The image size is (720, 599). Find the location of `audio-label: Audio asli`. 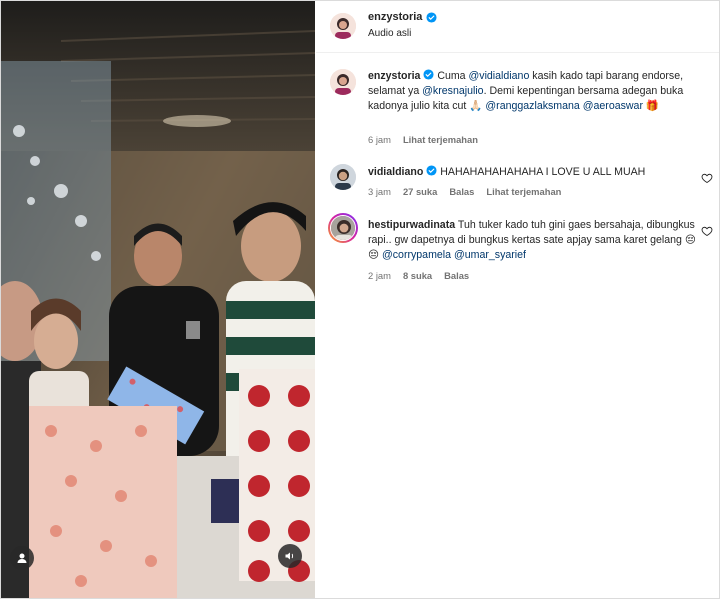

audio-label: Audio asli is located at coordinates (389, 33).